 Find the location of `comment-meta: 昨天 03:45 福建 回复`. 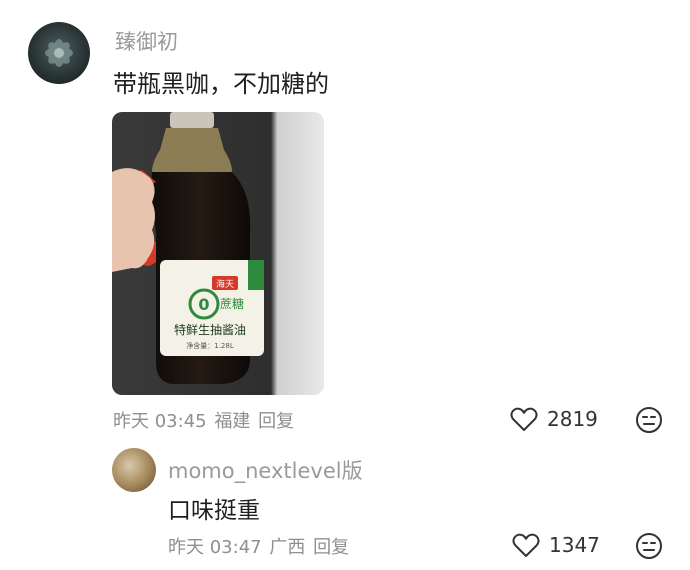

comment-meta: 昨天 03:45 福建 回复 is located at coordinates (203, 420).